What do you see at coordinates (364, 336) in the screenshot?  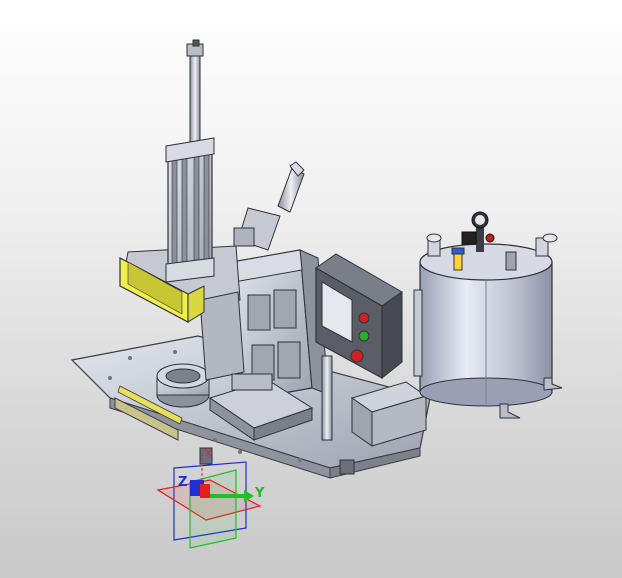 I see `green-button` at bounding box center [364, 336].